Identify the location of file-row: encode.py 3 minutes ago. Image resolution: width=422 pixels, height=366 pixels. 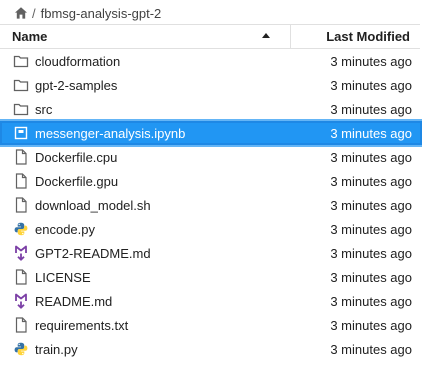
(211, 229).